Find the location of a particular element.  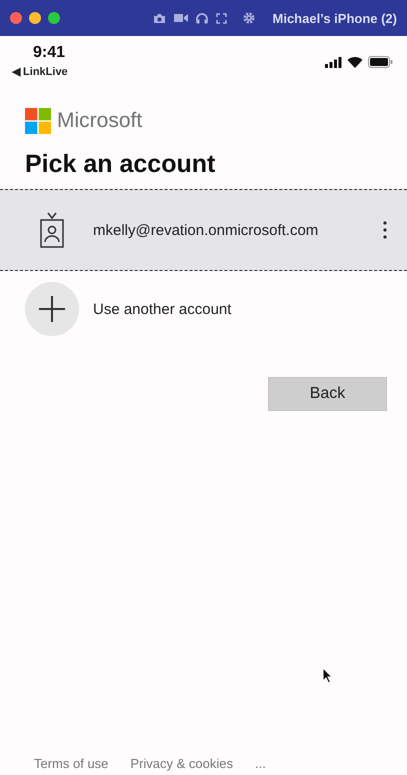

zoom-button is located at coordinates (54, 18).